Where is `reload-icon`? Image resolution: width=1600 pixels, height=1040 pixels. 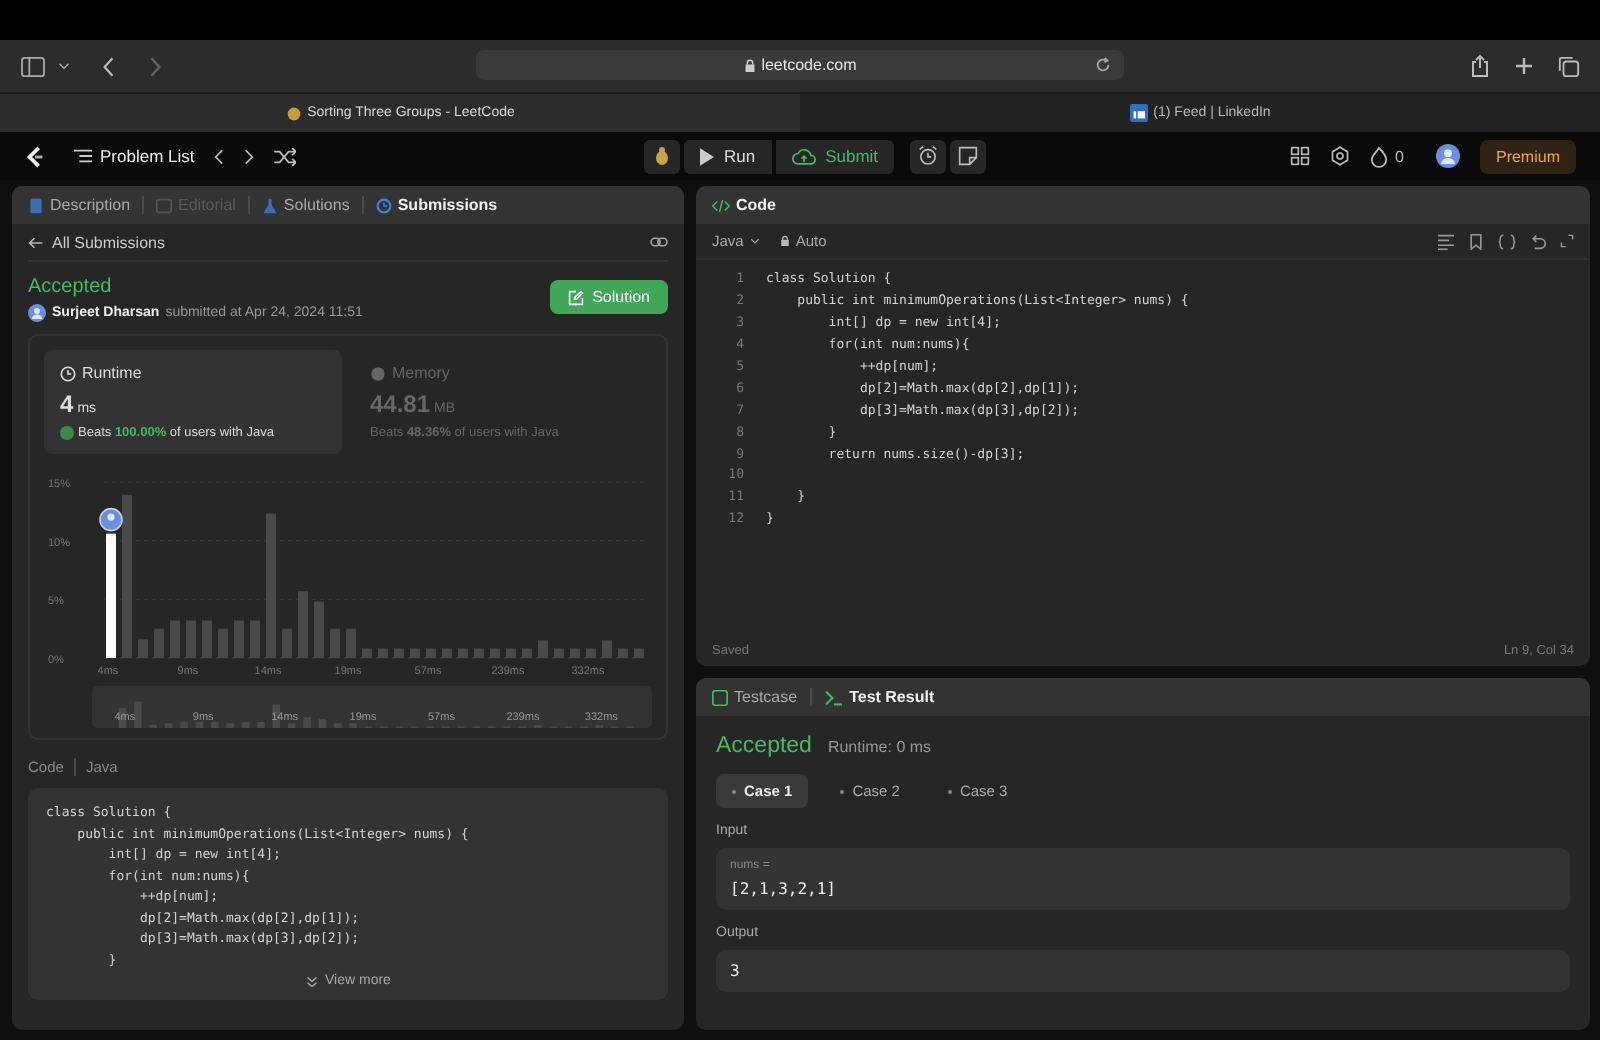 reload-icon is located at coordinates (1103, 65).